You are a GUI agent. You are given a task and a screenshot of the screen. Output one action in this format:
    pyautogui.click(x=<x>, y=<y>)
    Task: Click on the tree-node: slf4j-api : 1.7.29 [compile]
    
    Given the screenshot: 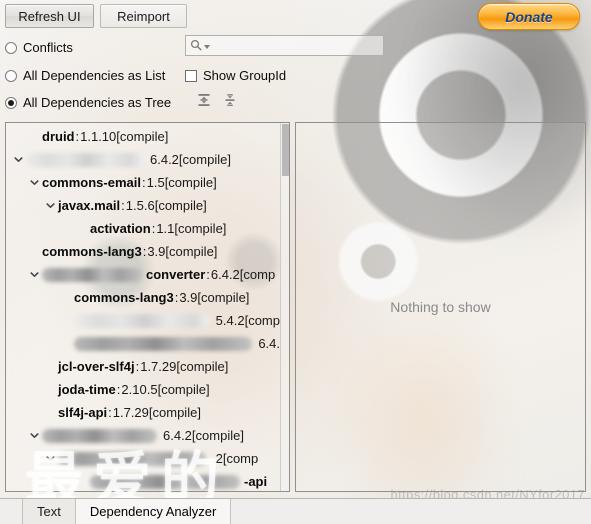 What is the action you would take?
    pyautogui.click(x=143, y=412)
    